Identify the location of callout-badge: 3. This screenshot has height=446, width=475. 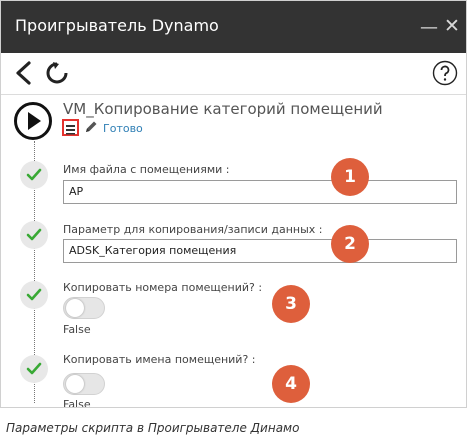
(291, 304).